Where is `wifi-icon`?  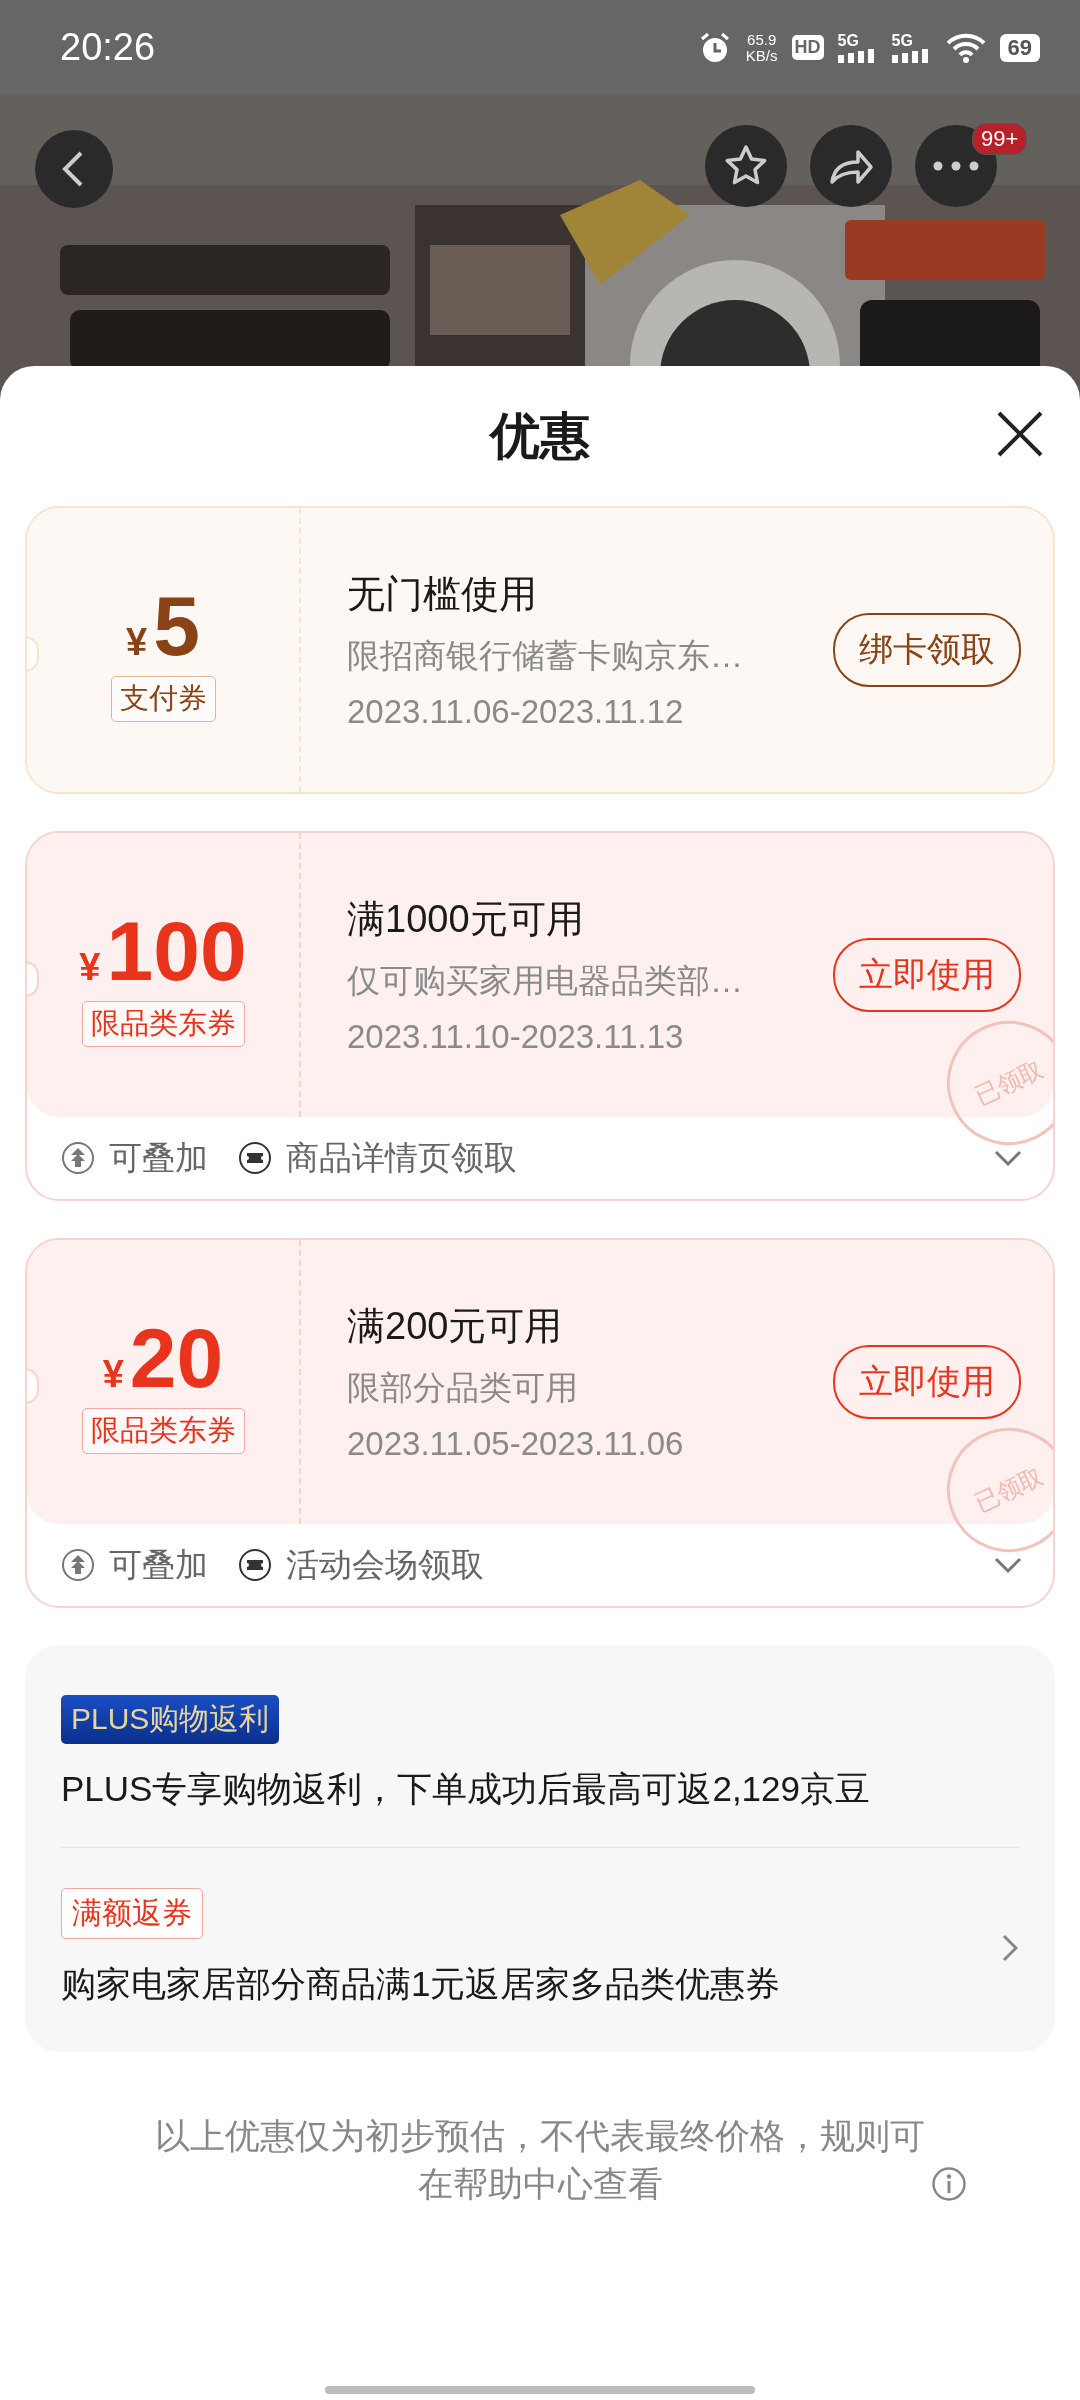 wifi-icon is located at coordinates (965, 47).